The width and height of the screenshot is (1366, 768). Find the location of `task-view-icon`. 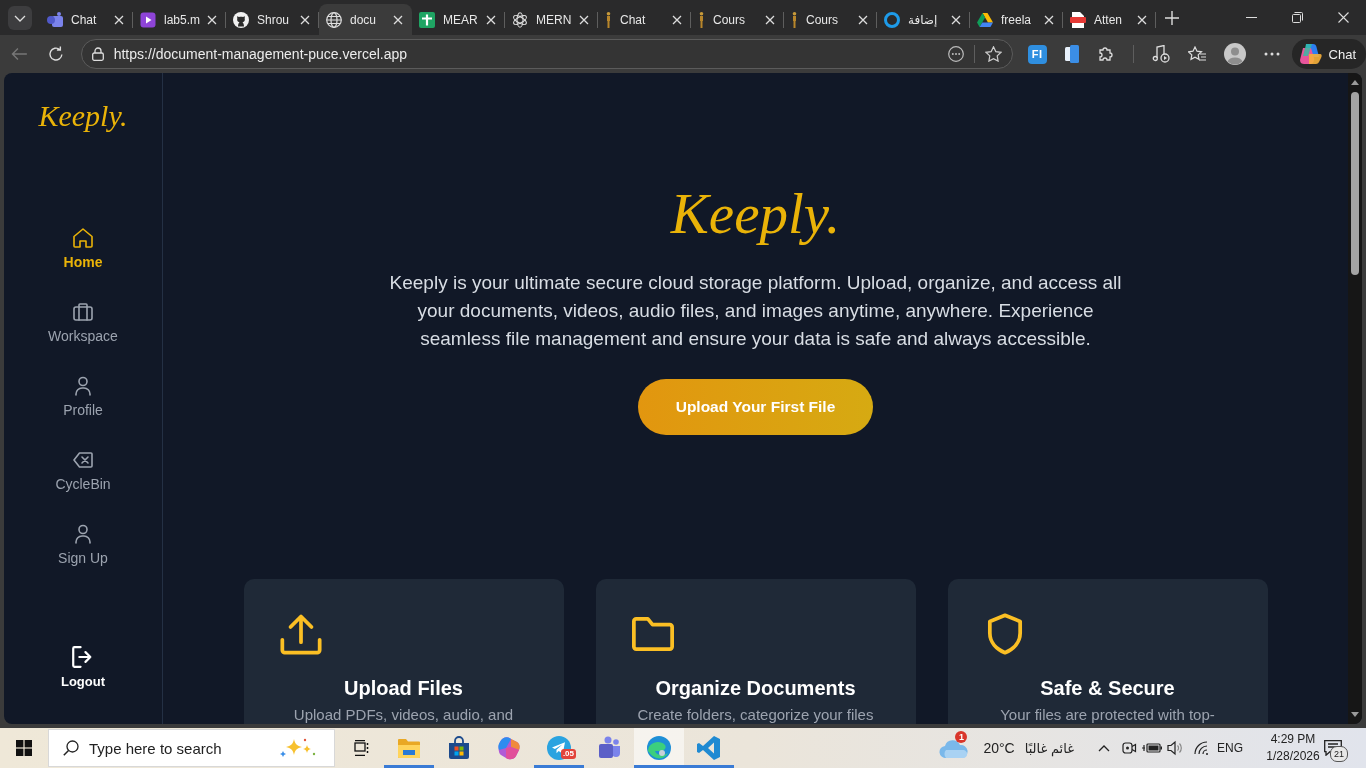

task-view-icon is located at coordinates (361, 748).